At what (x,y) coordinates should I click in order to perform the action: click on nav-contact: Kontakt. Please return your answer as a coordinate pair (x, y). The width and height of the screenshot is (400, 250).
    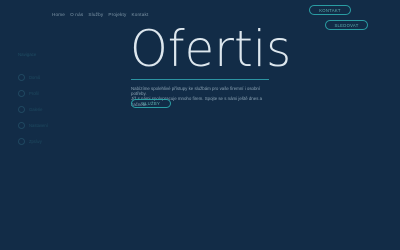
    Looking at the image, I should click on (140, 14).